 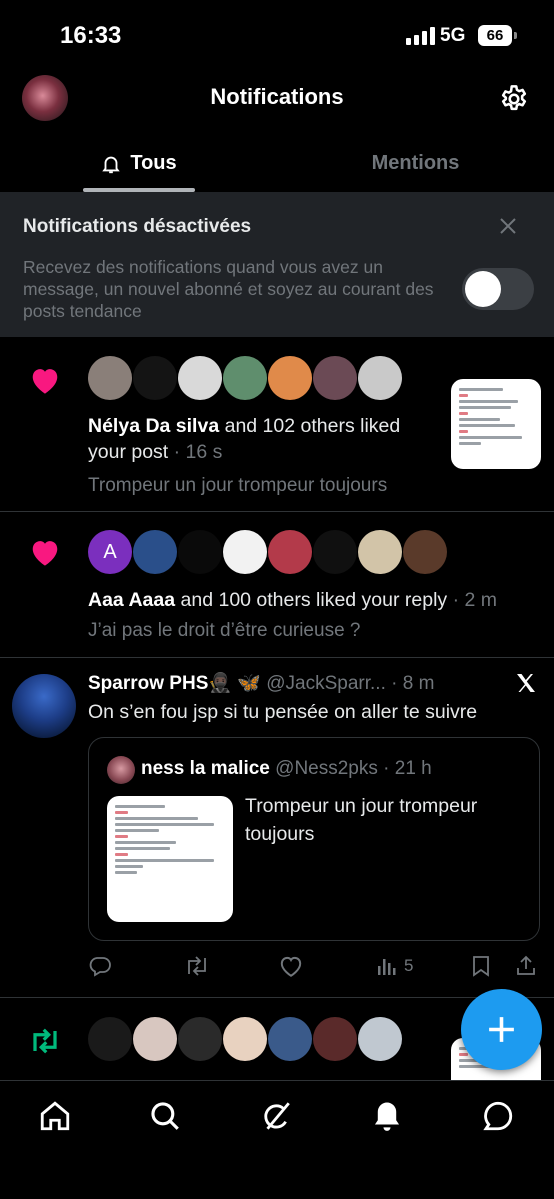 I want to click on close-icon, so click(x=508, y=226).